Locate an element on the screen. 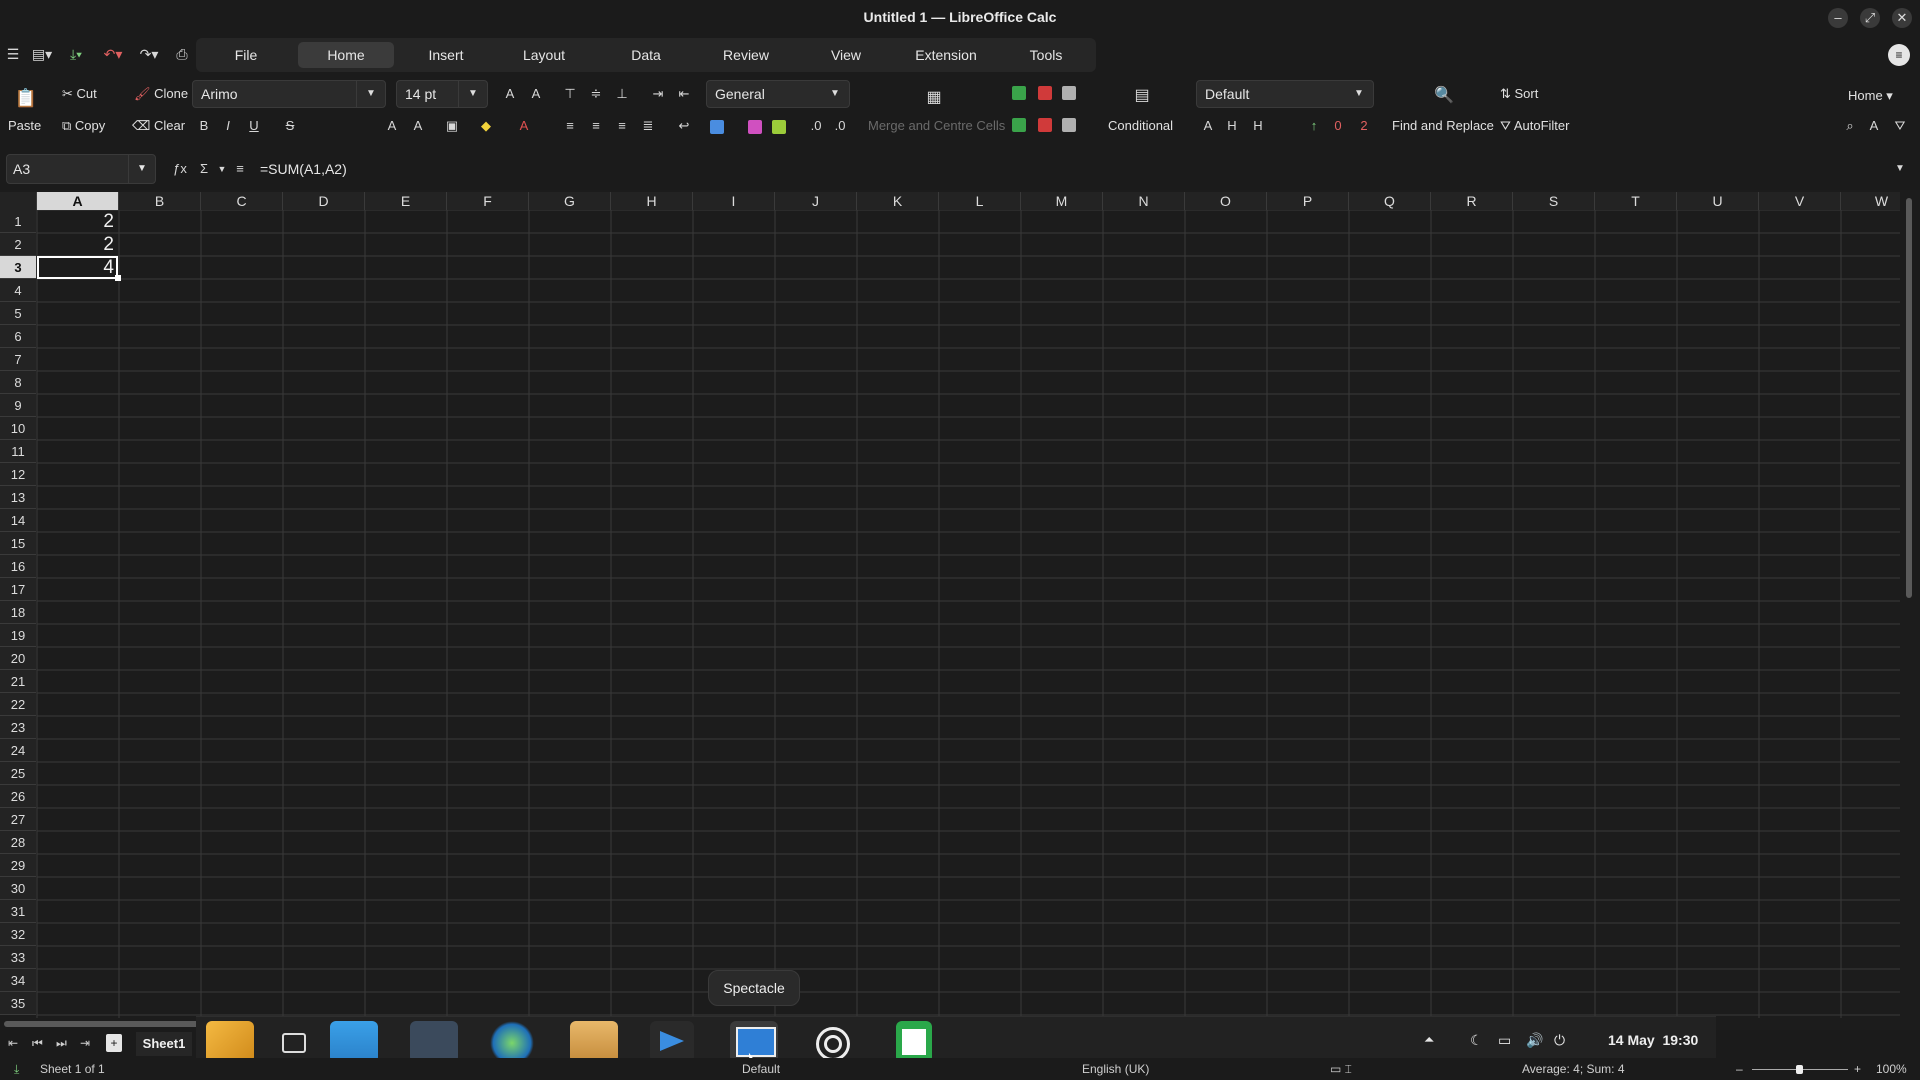 The width and height of the screenshot is (1920, 1080). row-header-11: 11 is located at coordinates (18, 451).